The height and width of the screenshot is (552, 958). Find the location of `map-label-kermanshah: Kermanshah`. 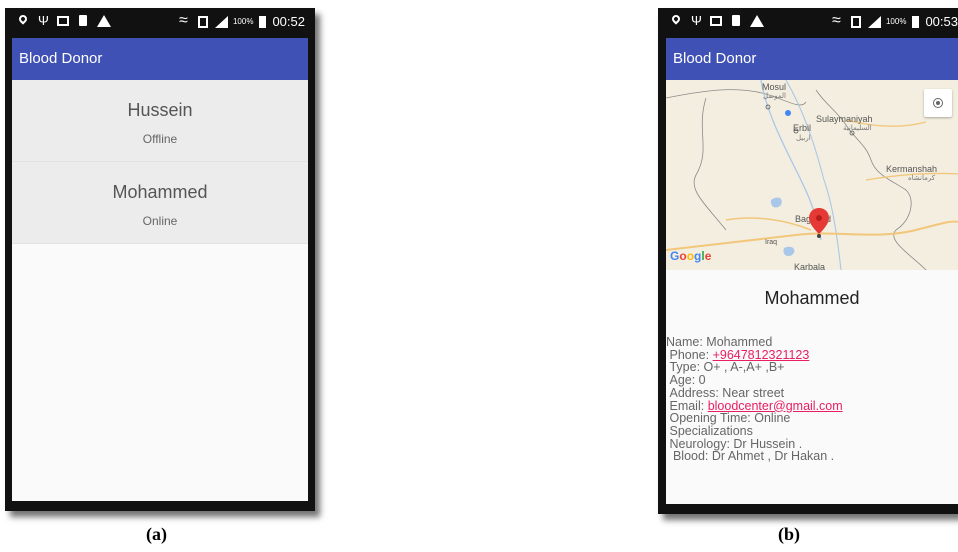

map-label-kermanshah: Kermanshah is located at coordinates (912, 169).